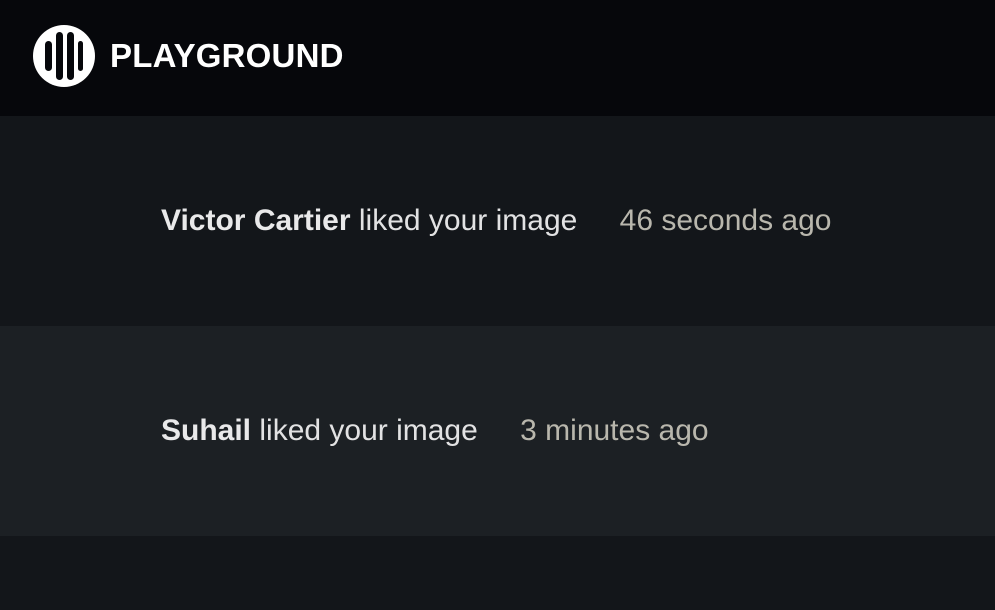  I want to click on notification-list-end, so click(497, 573).